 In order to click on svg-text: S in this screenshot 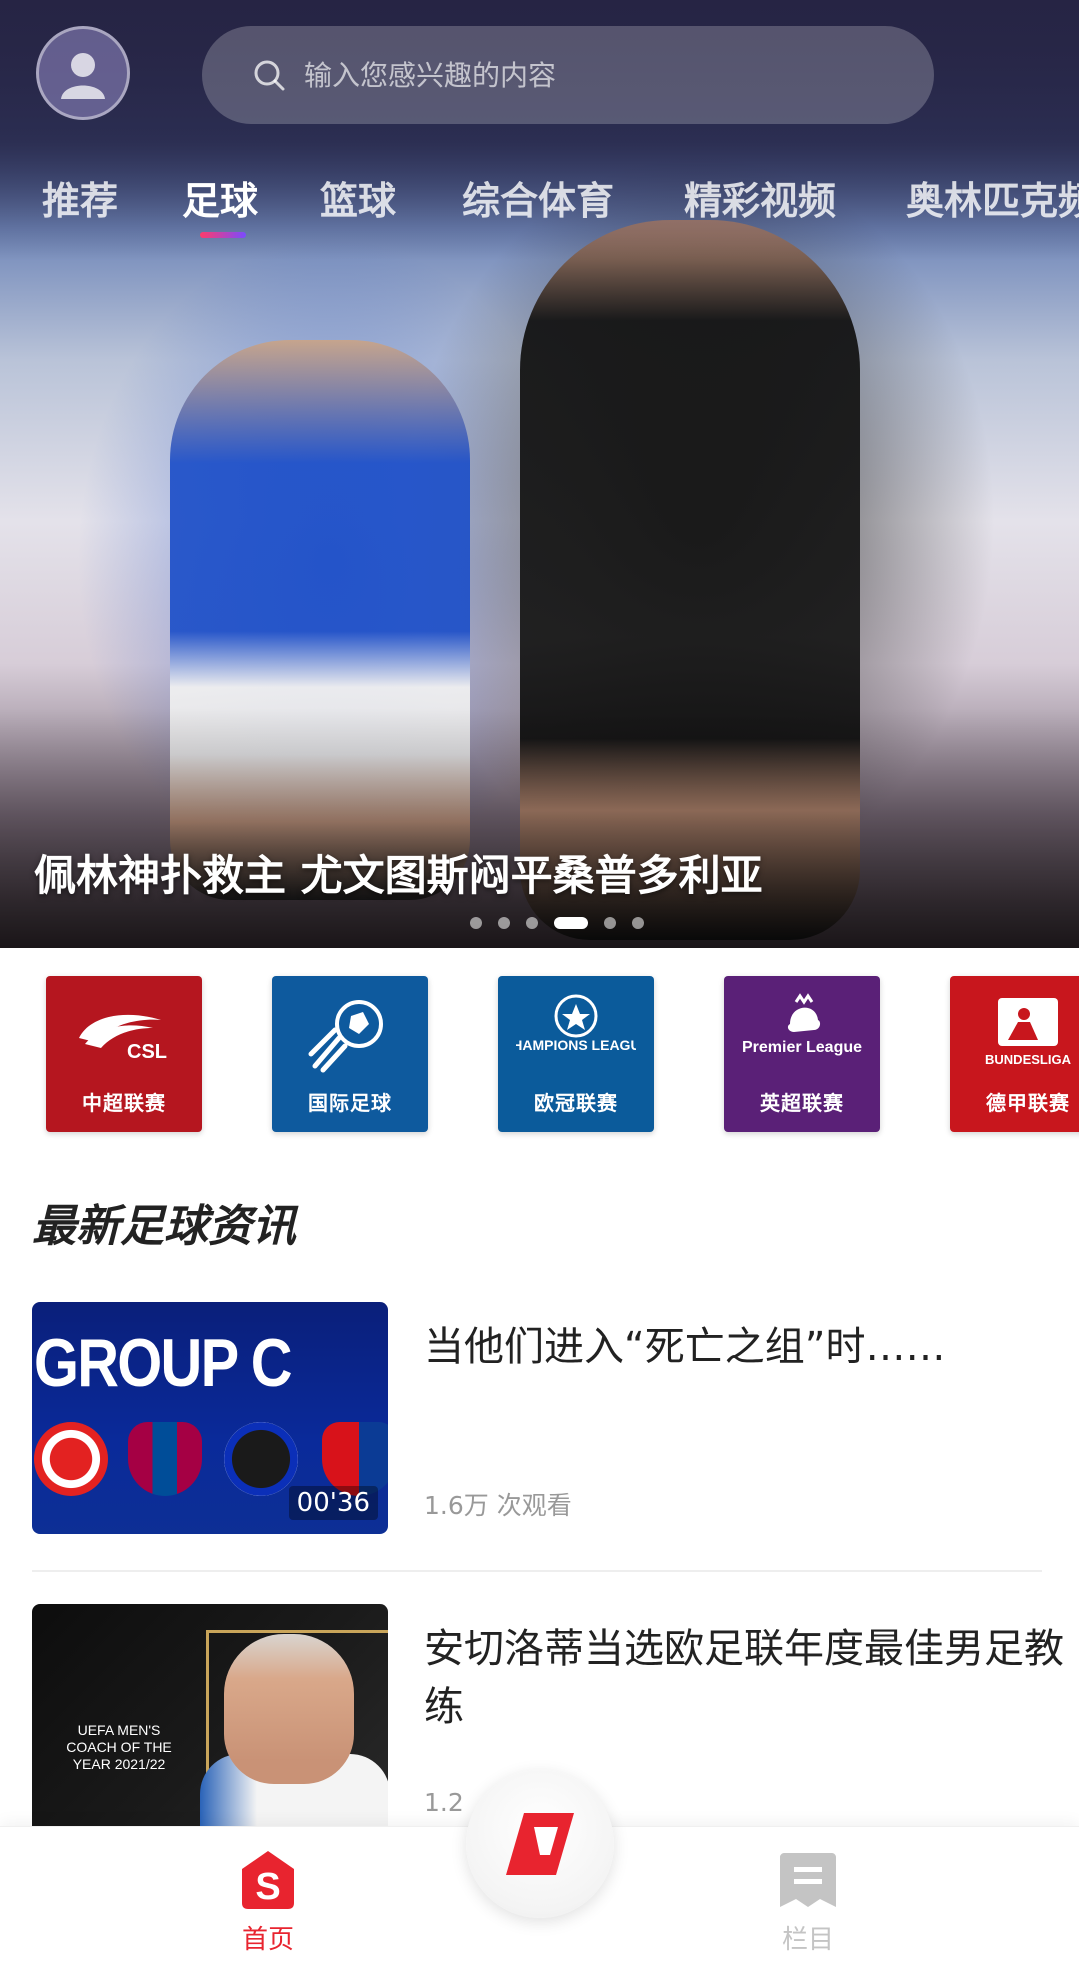, I will do `click(267, 1887)`.